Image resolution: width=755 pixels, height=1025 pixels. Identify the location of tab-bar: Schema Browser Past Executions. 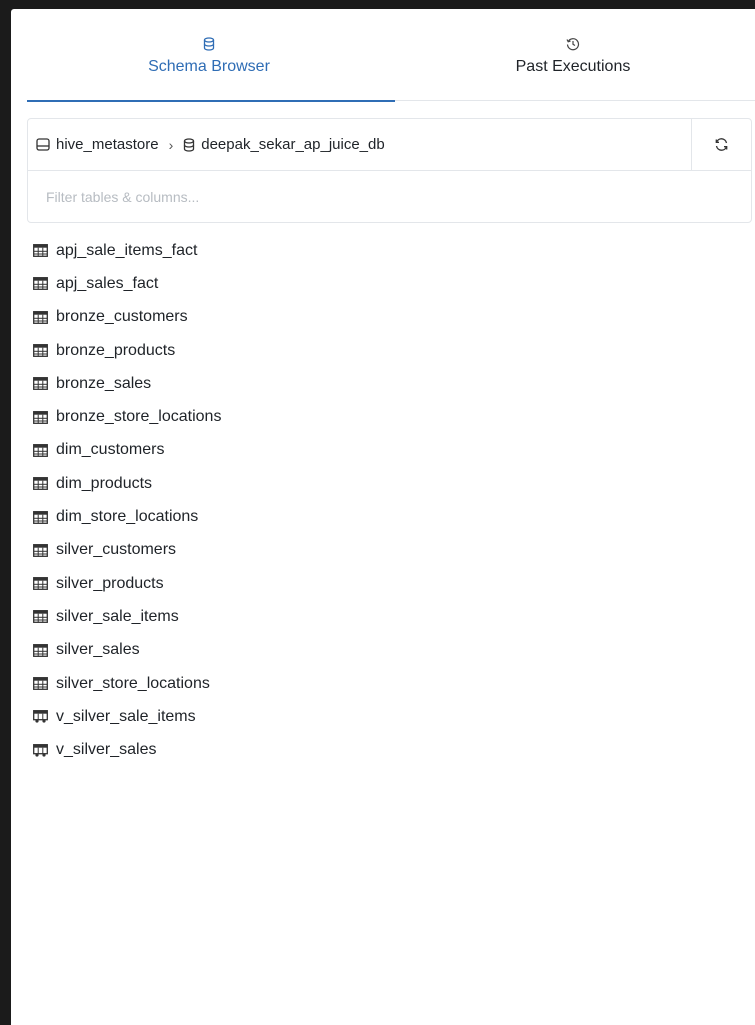
(391, 55).